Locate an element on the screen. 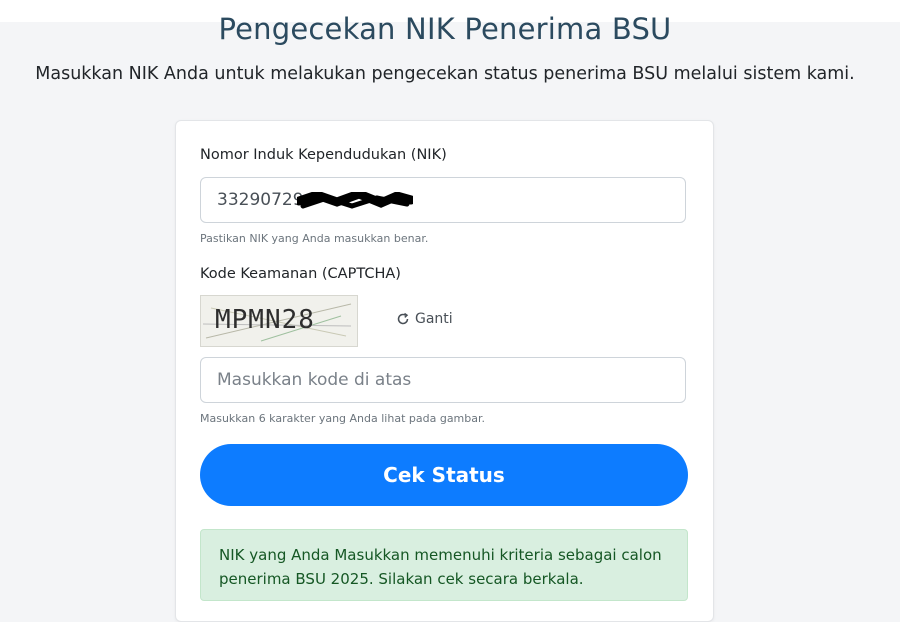  nik-helper-text: Pastikan NIK yang Anda masukkan benar. is located at coordinates (314, 238).